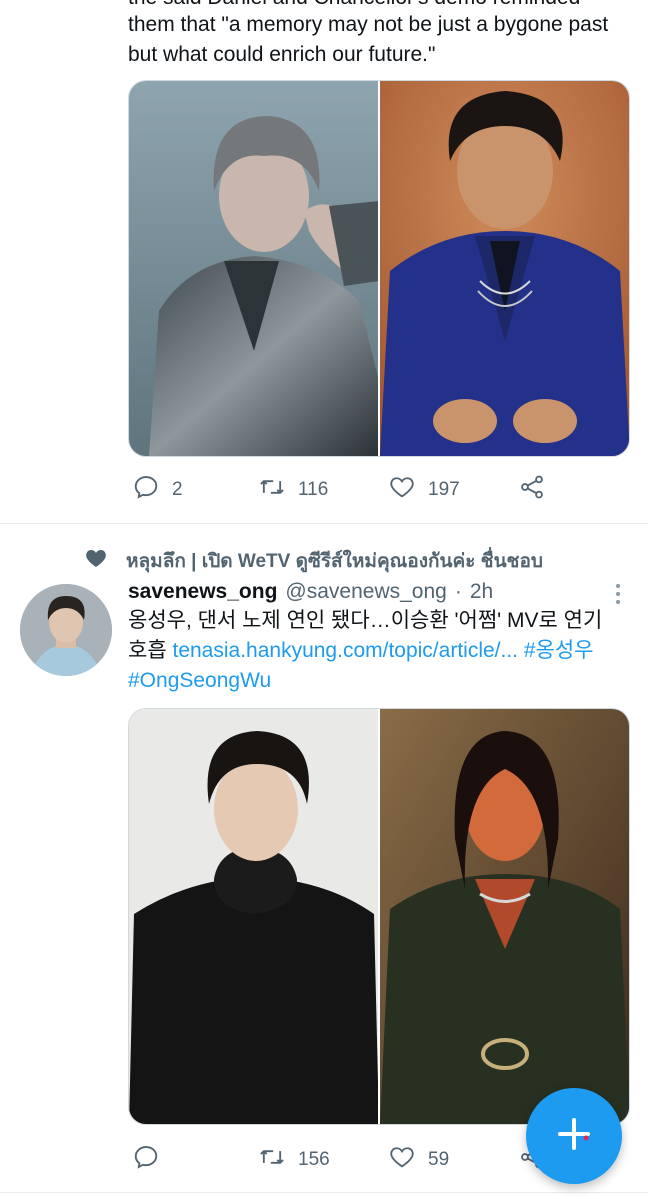 This screenshot has height=1200, width=648. What do you see at coordinates (313, 489) in the screenshot?
I see `retweet-count: 116` at bounding box center [313, 489].